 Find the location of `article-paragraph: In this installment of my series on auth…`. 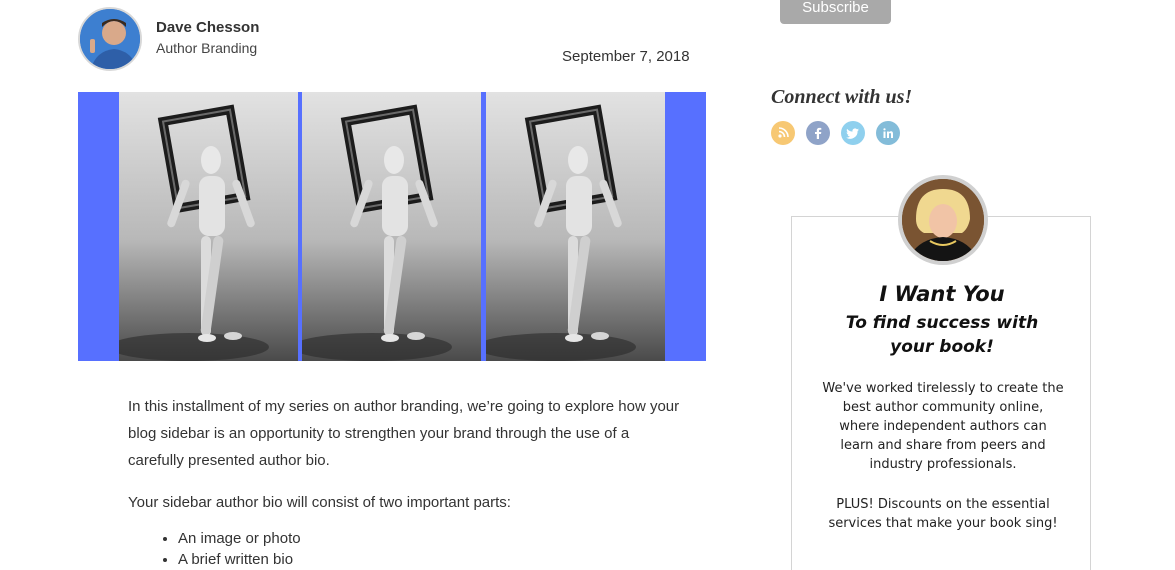

article-paragraph: In this installment of my series on auth… is located at coordinates (404, 433).